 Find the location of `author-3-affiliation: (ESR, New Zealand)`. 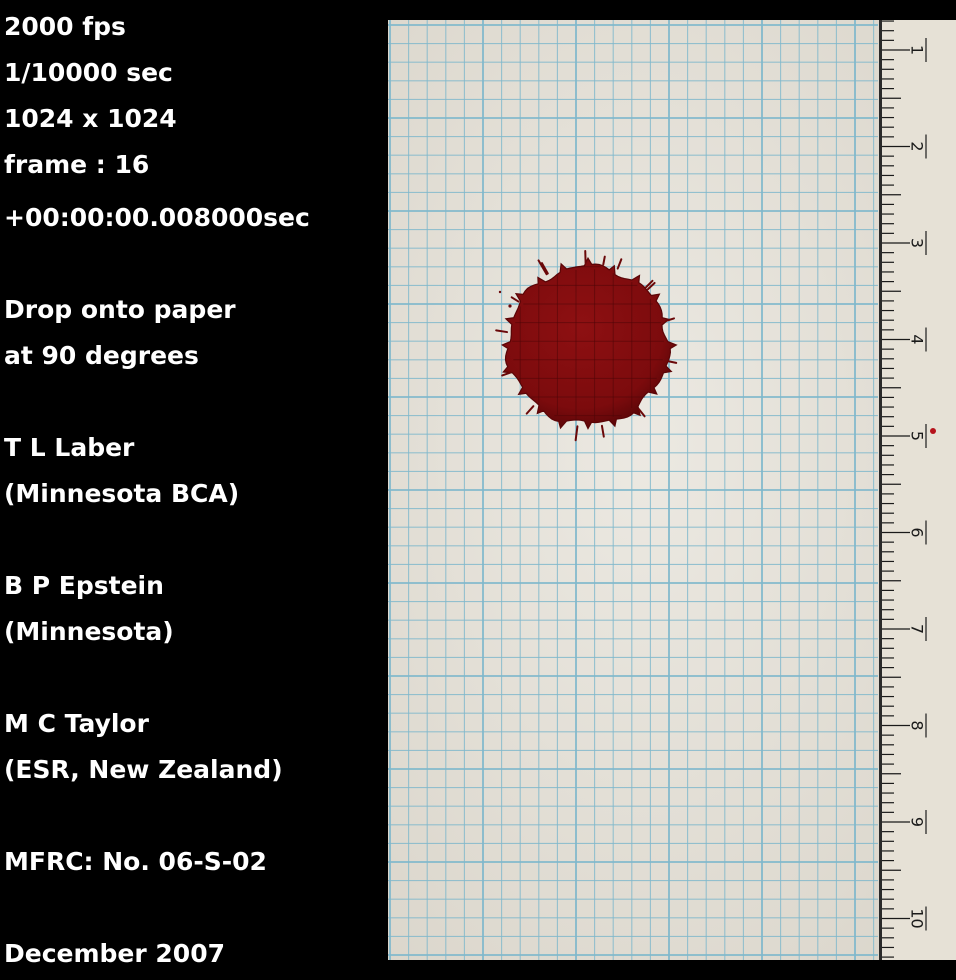

author-3-affiliation: (ESR, New Zealand) is located at coordinates (143, 769).